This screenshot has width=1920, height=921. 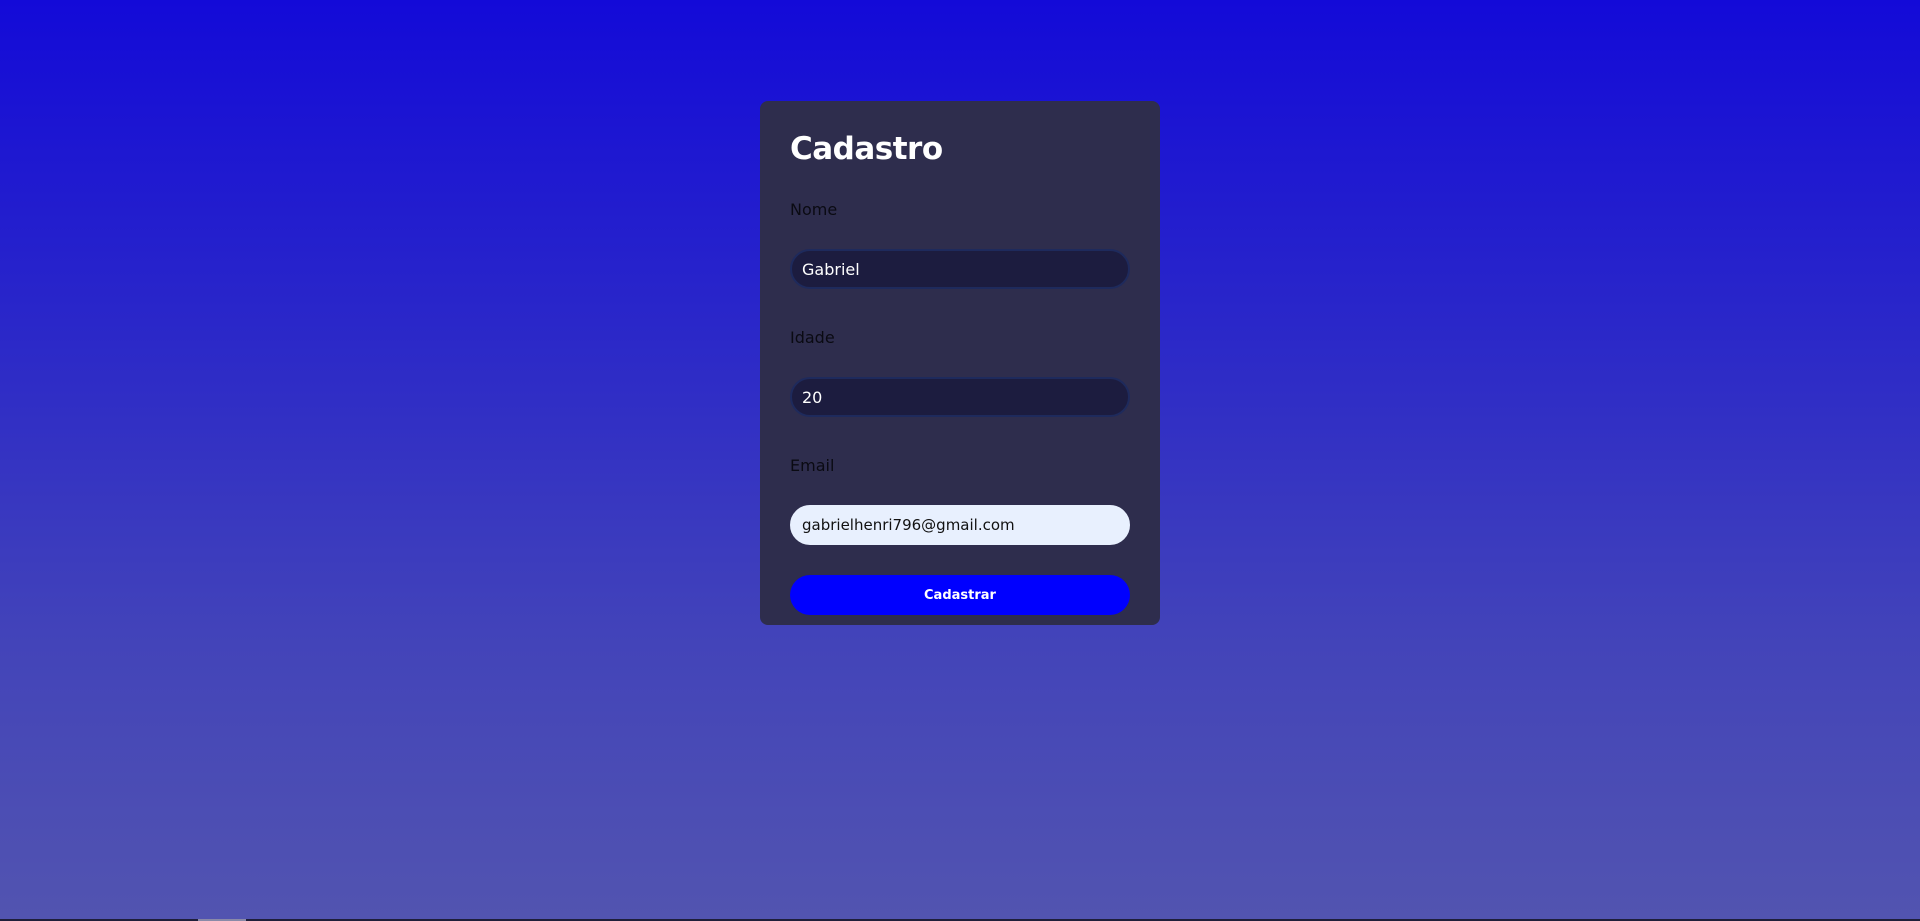 What do you see at coordinates (814, 209) in the screenshot?
I see `nome-label: Nome` at bounding box center [814, 209].